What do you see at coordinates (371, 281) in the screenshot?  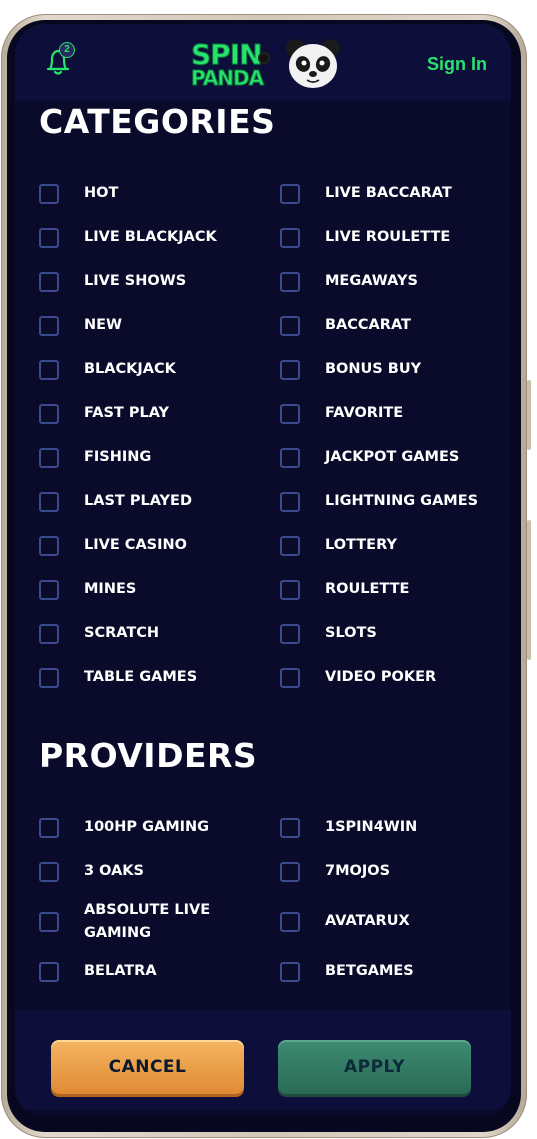 I see `filter-item-label: MEGAWAYS` at bounding box center [371, 281].